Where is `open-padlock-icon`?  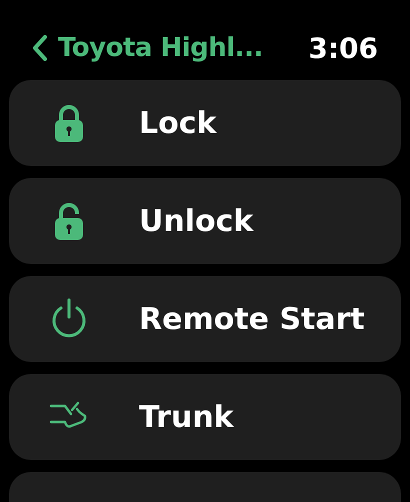 open-padlock-icon is located at coordinates (69, 221).